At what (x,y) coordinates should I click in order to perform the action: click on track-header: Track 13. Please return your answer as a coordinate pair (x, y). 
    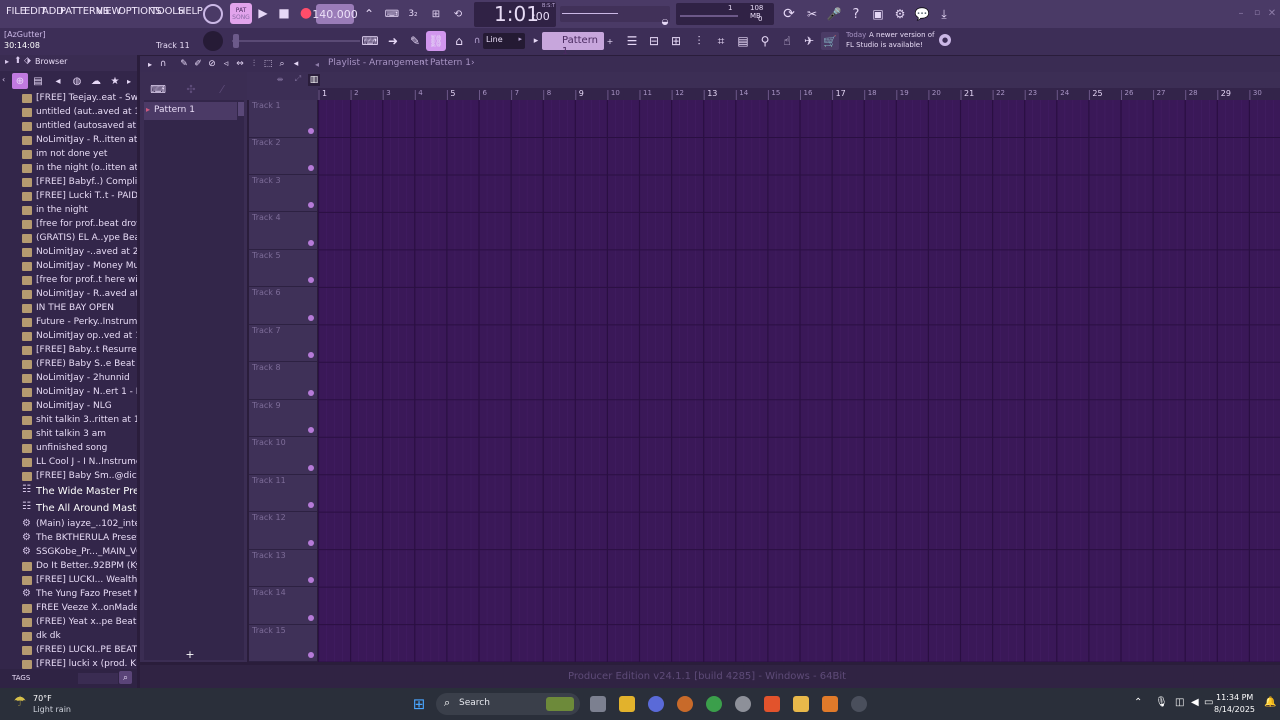
    Looking at the image, I should click on (283, 569).